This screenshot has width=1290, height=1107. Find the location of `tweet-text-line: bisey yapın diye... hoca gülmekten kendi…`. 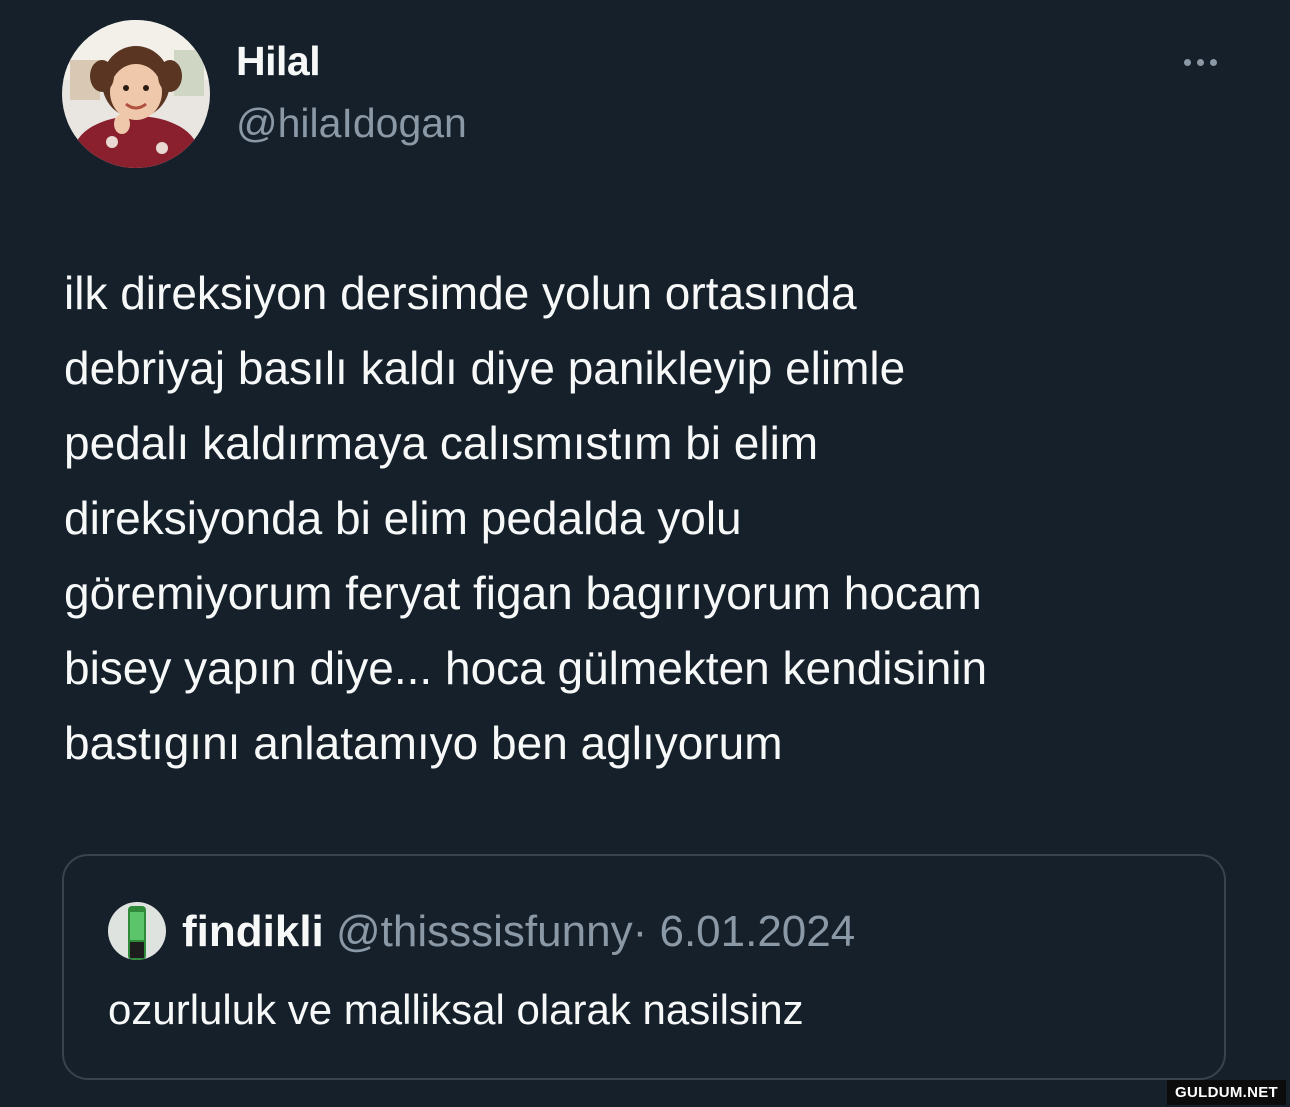

tweet-text-line: bisey yapın diye... hoca gülmekten kendi… is located at coordinates (526, 668).